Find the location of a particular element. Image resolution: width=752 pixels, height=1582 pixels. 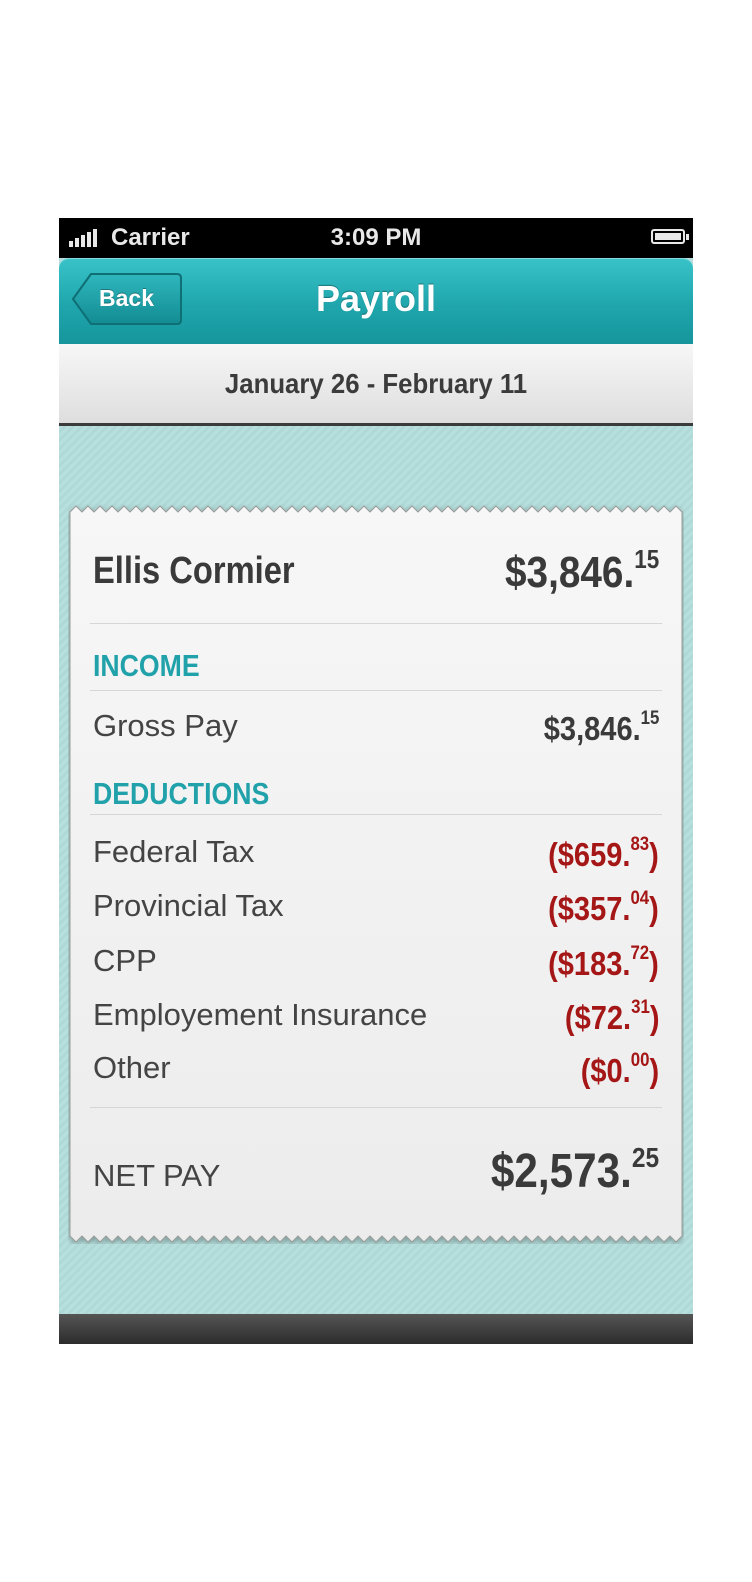

pay-period-label: January 26 - February 11 is located at coordinates (376, 383).